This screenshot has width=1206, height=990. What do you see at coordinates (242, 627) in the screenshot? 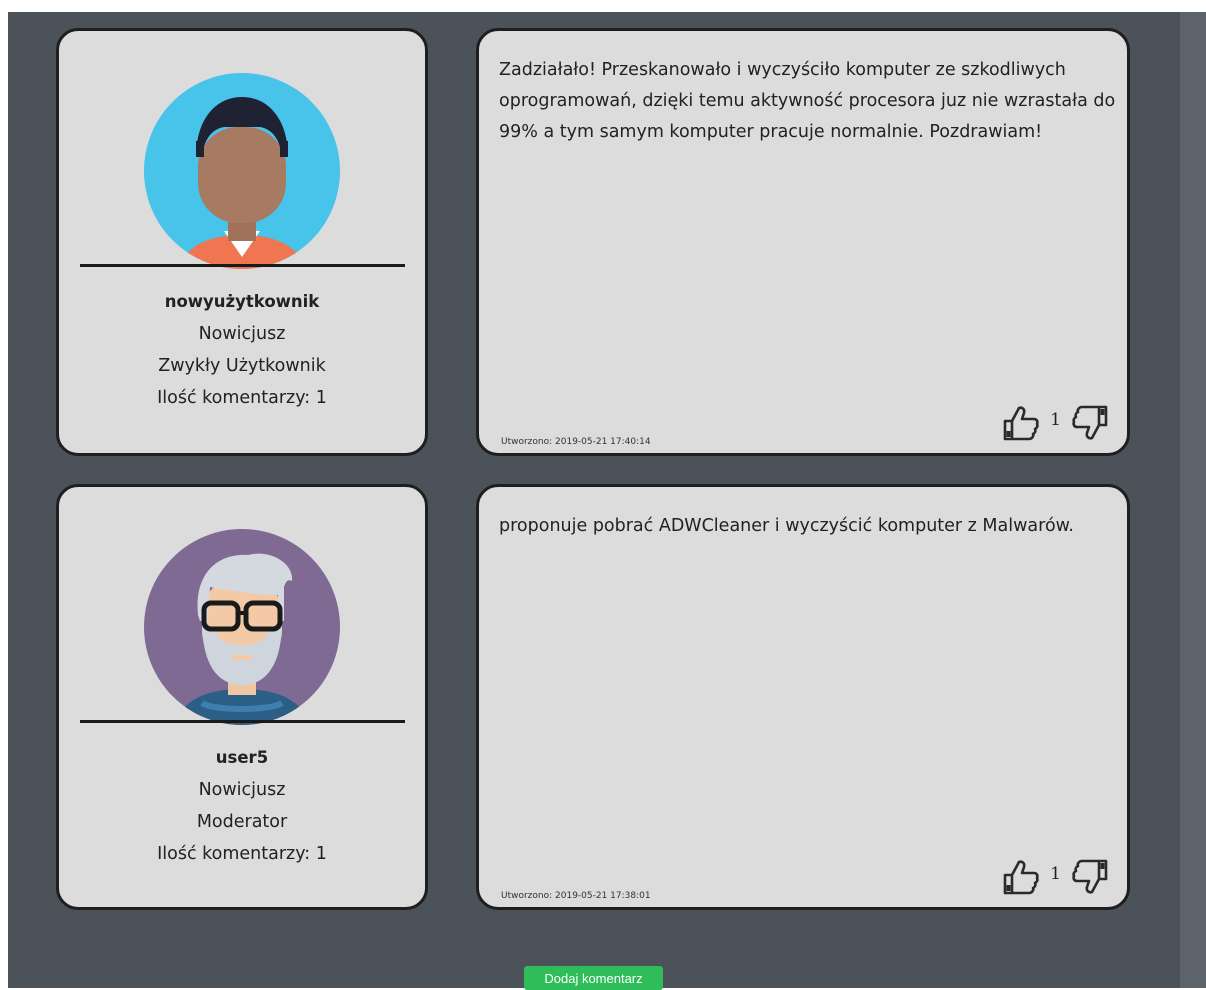
I see `old-man-avatar-icon` at bounding box center [242, 627].